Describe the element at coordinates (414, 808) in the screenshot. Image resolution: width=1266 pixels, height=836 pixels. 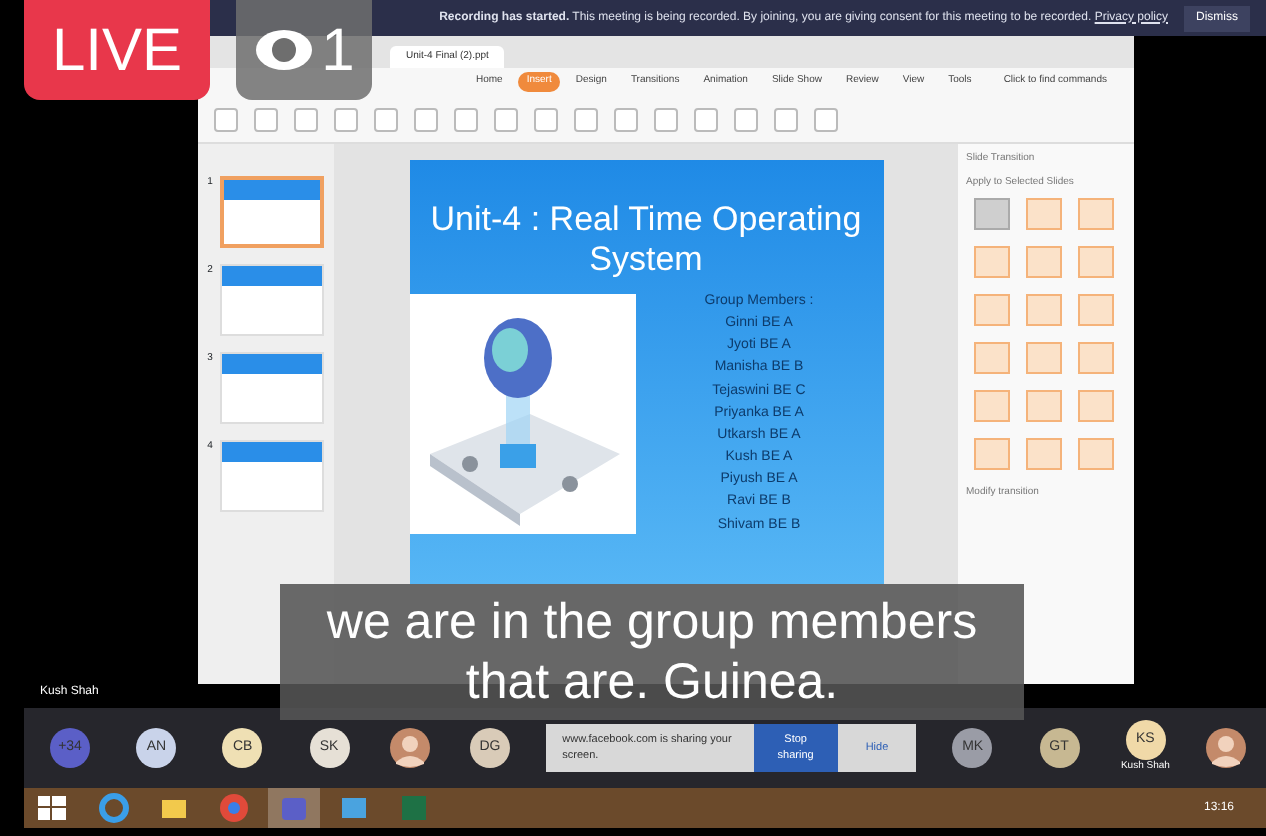
I see `excel-icon` at that location.